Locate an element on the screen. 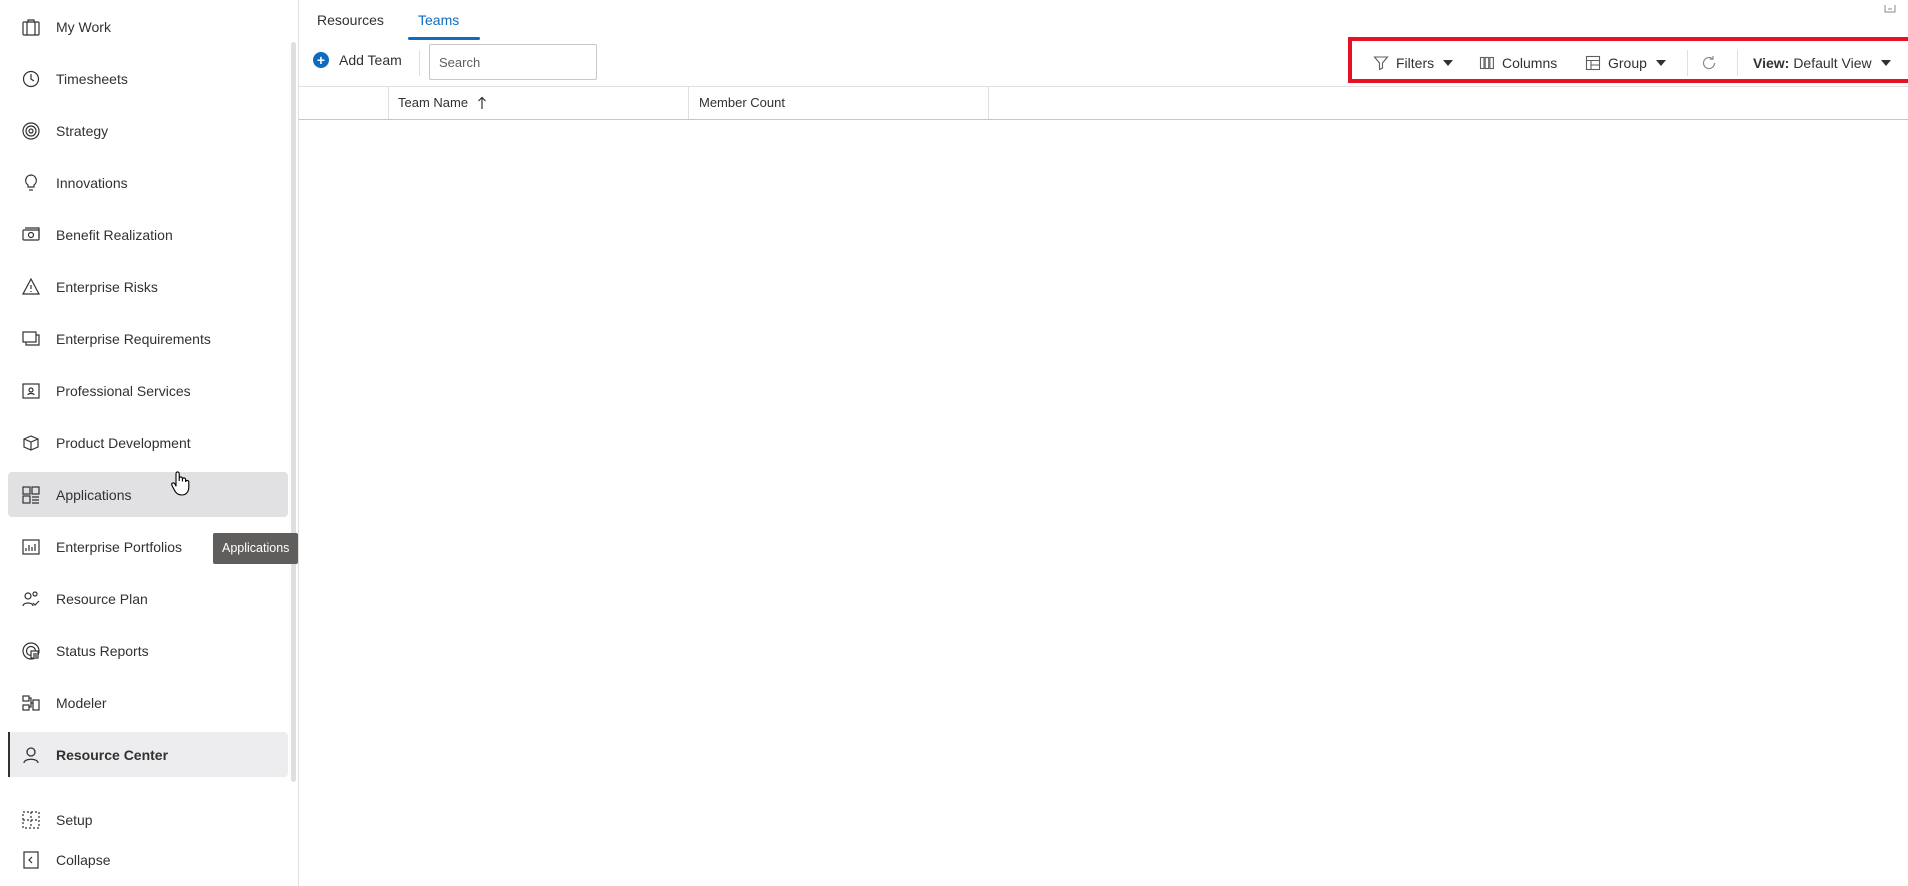 Image resolution: width=1908 pixels, height=886 pixels. sidebar-item-label: Benefit Realization is located at coordinates (114, 234).